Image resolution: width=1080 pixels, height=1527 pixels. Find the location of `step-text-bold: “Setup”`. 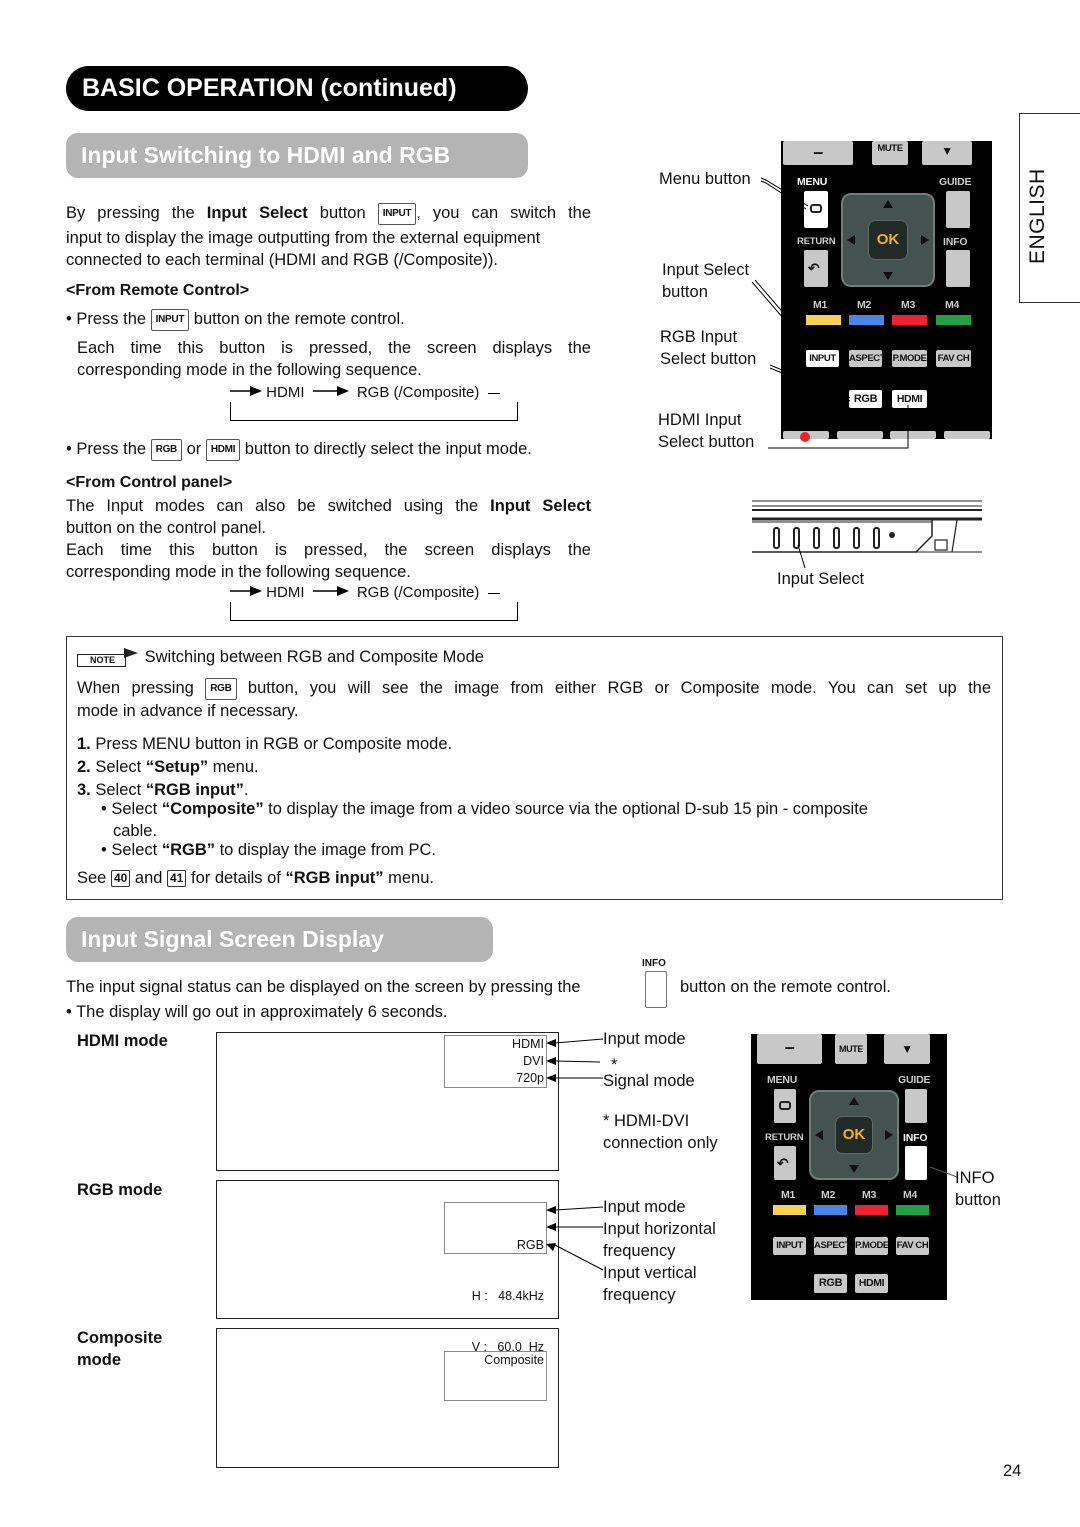

step-text-bold: “Setup” is located at coordinates (177, 767).